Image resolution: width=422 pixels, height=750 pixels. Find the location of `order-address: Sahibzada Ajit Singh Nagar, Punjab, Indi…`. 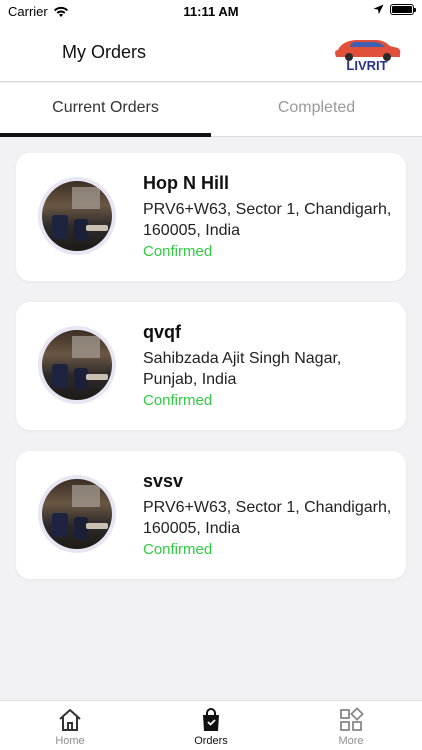

order-address: Sahibzada Ajit Singh Nagar, Punjab, Indi… is located at coordinates (242, 369).